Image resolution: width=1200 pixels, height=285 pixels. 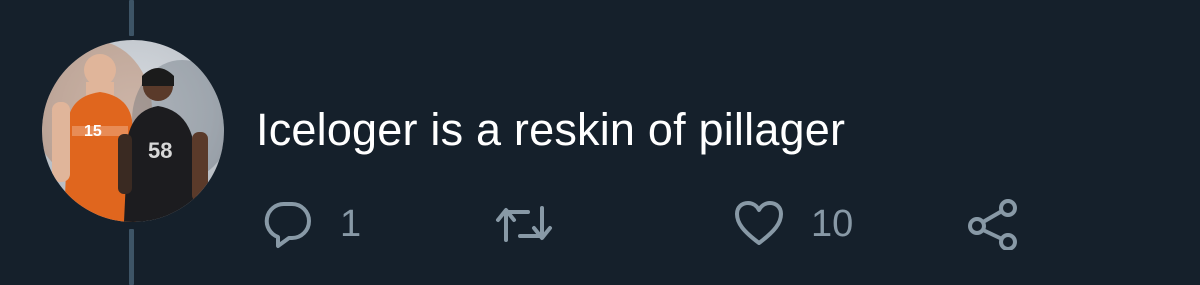 What do you see at coordinates (351, 224) in the screenshot?
I see `reply-count: 1` at bounding box center [351, 224].